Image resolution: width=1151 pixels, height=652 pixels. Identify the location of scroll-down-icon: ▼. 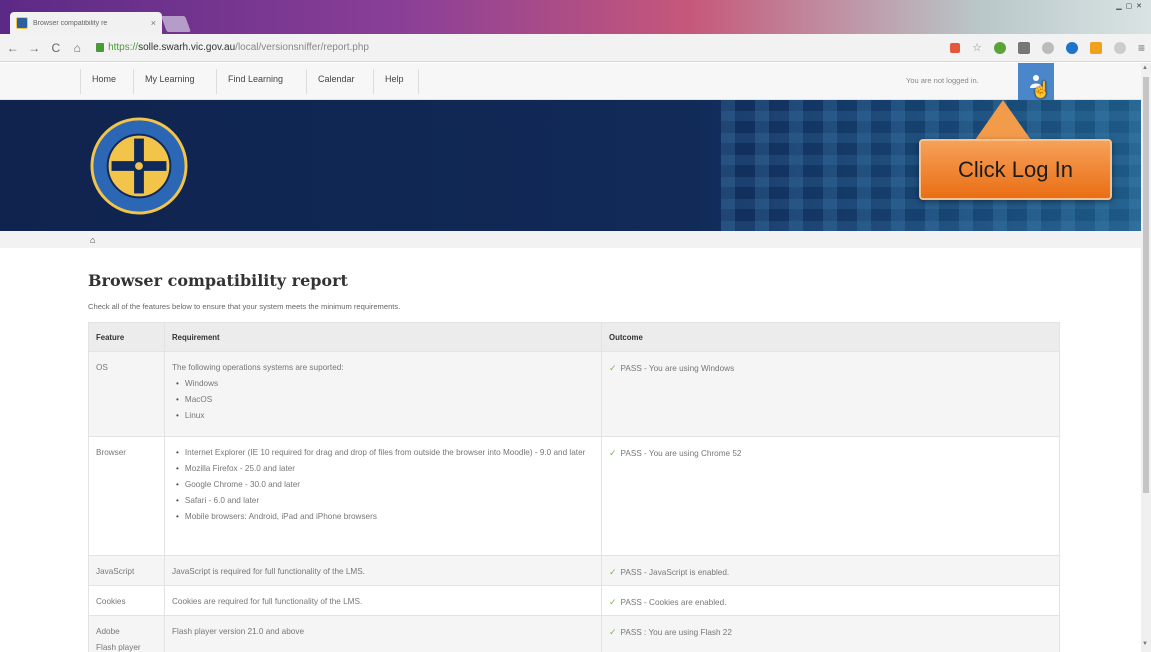
(1145, 644).